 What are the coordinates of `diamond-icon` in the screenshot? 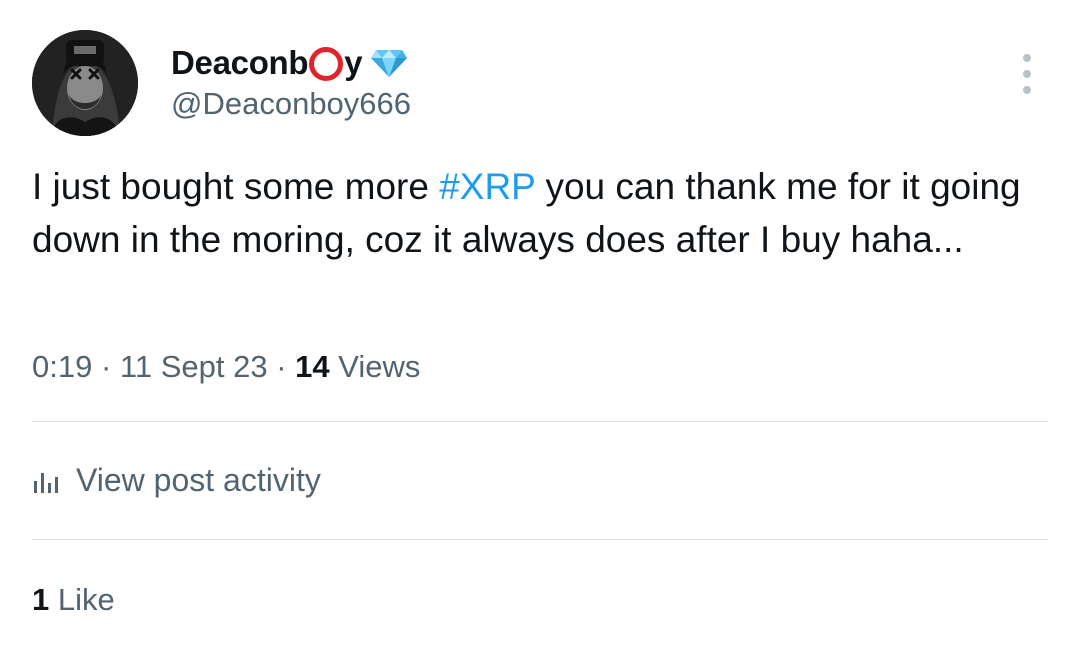 It's located at (389, 63).